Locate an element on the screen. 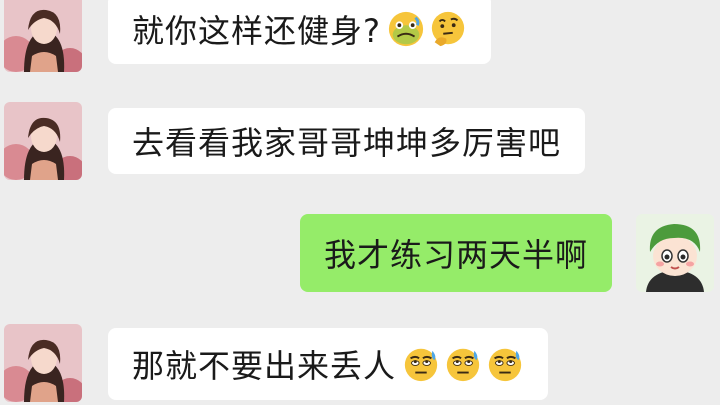 The image size is (720, 405). user-avatar is located at coordinates (675, 253).